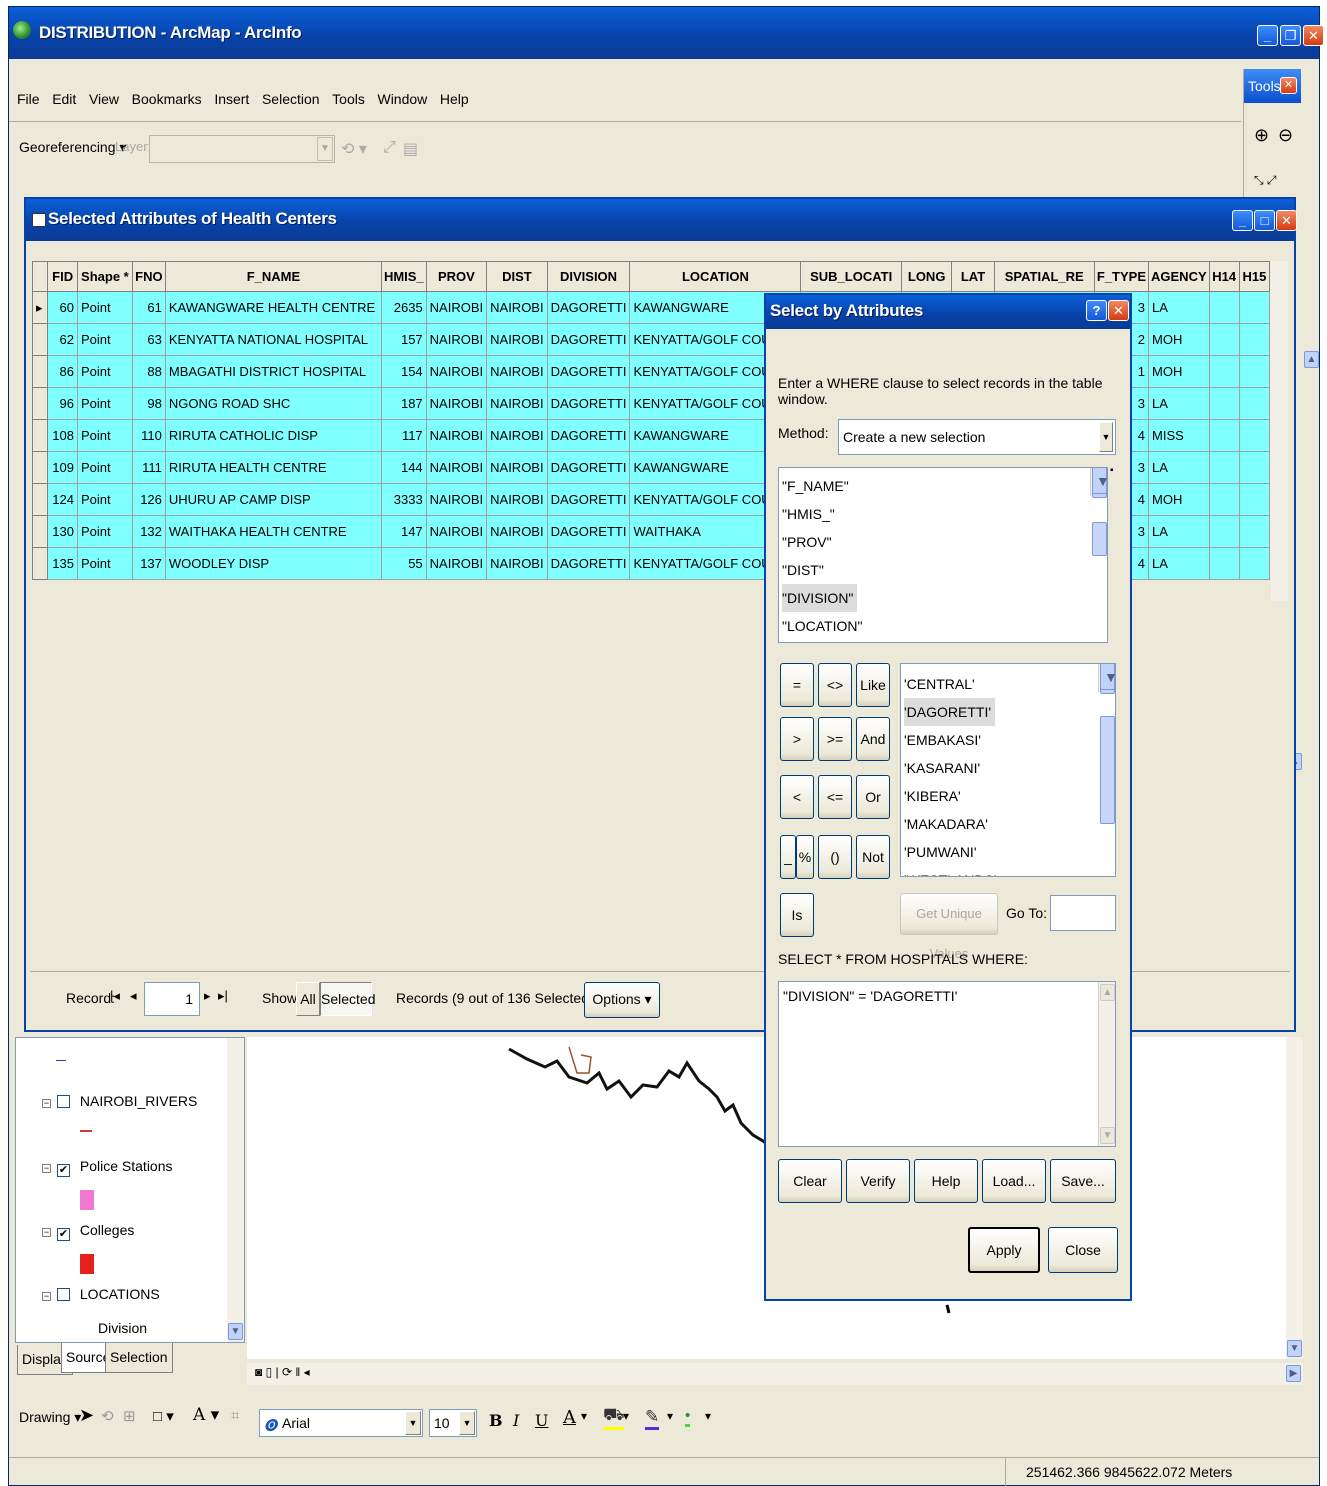 The width and height of the screenshot is (1327, 1486). I want to click on edit-vertices-icon: ⌗, so click(235, 1415).